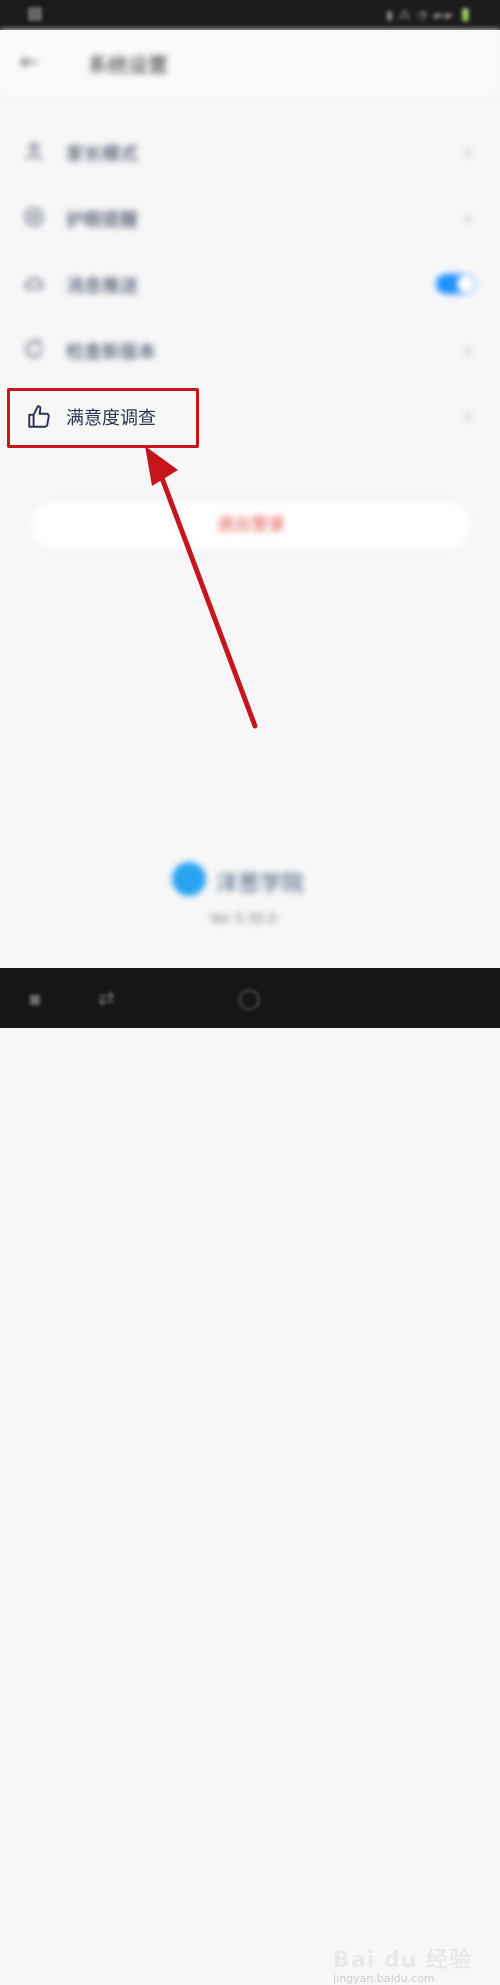  What do you see at coordinates (250, 15) in the screenshot?
I see `status-bar: ▮ ⁂ ◔ ▰▰ 🔋` at bounding box center [250, 15].